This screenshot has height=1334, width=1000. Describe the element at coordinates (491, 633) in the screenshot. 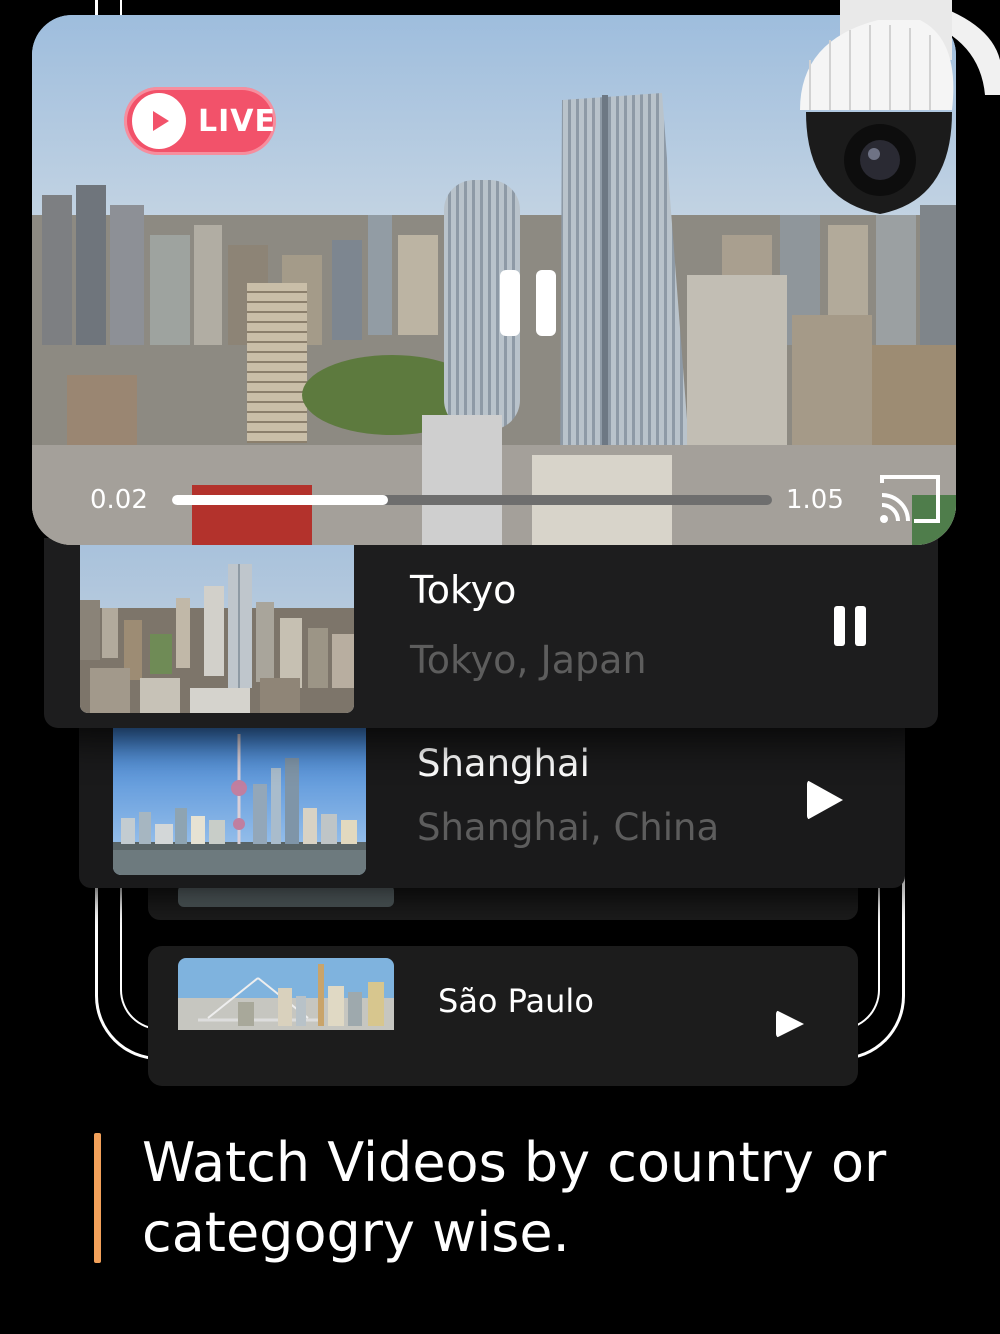

I see `list-item-tokyo: Tokyo Tokyo, Japan` at that location.